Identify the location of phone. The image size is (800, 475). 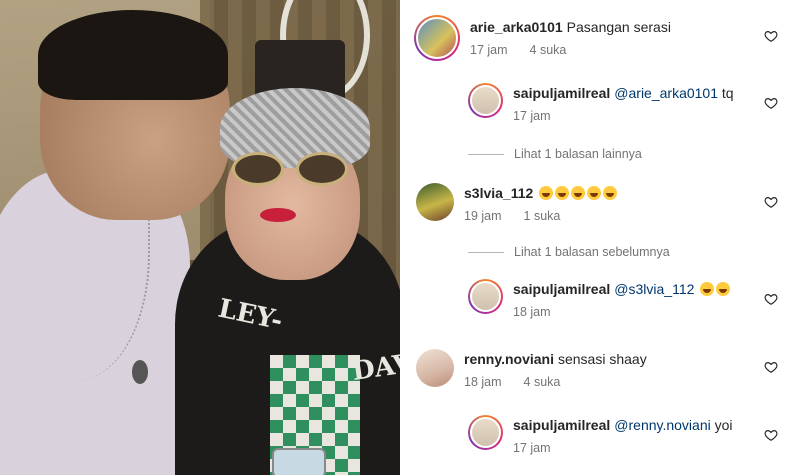
(299, 461).